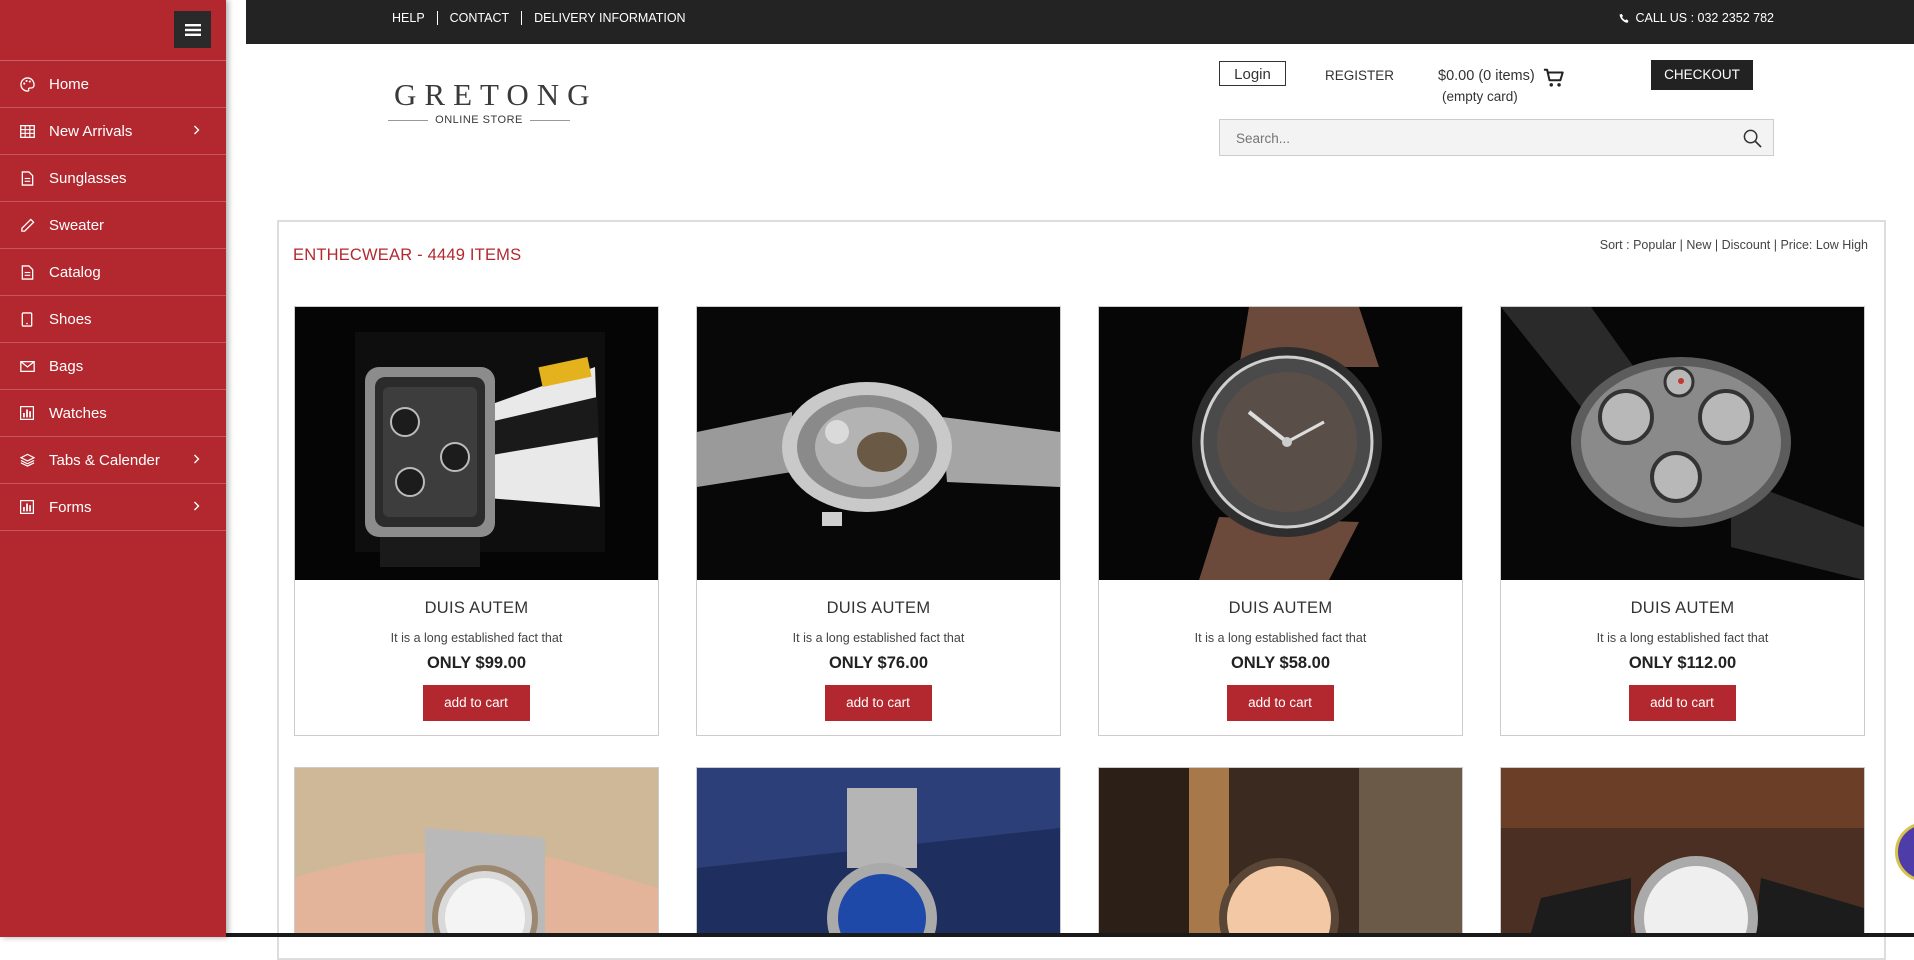 This screenshot has height=960, width=1914. What do you see at coordinates (69, 84) in the screenshot?
I see `sidebar-item-label: Home` at bounding box center [69, 84].